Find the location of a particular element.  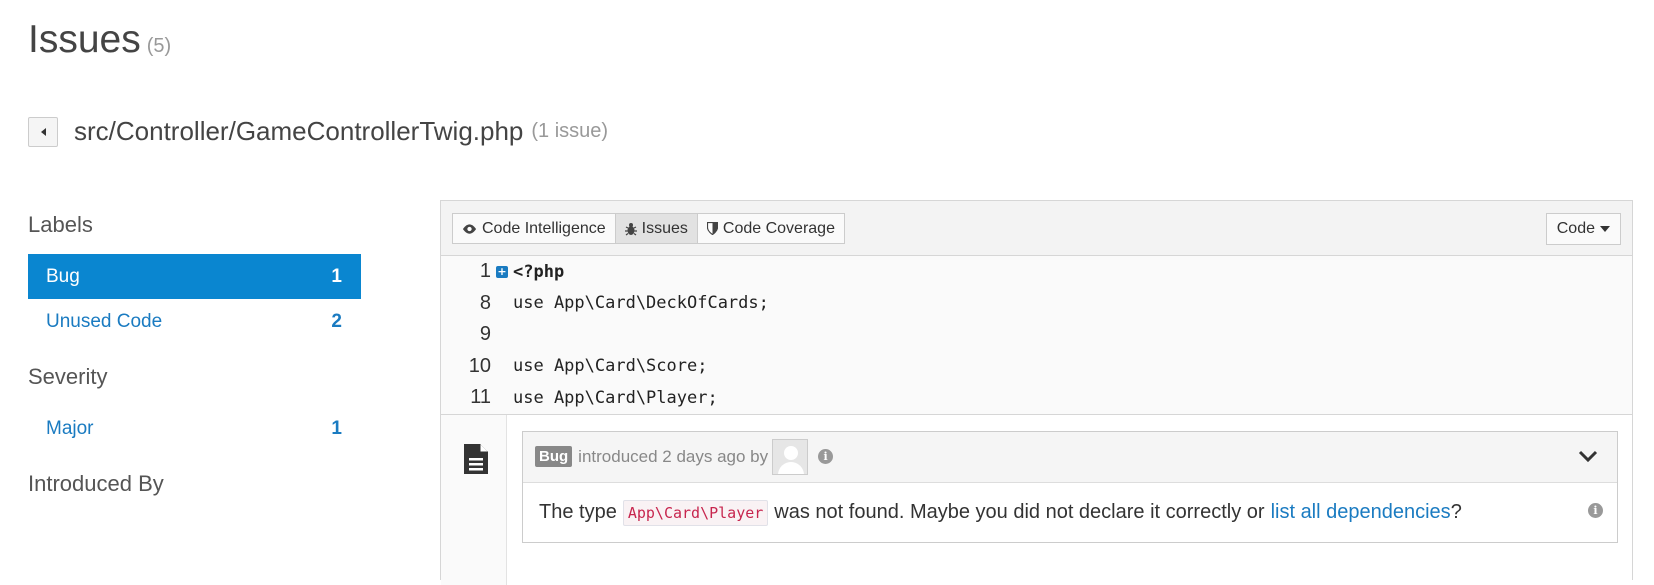

severity-item-major: Major 1 is located at coordinates (194, 428).